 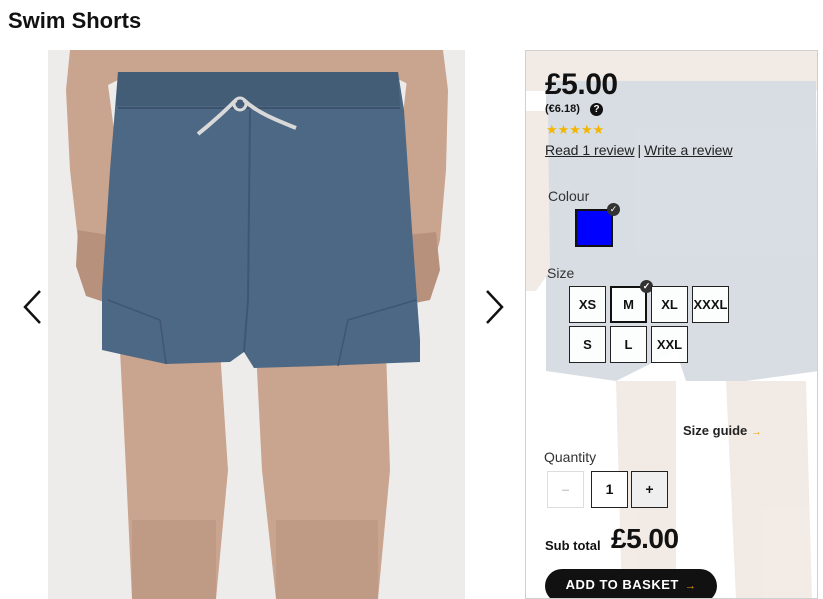 What do you see at coordinates (32, 307) in the screenshot?
I see `chevron-left-icon` at bounding box center [32, 307].